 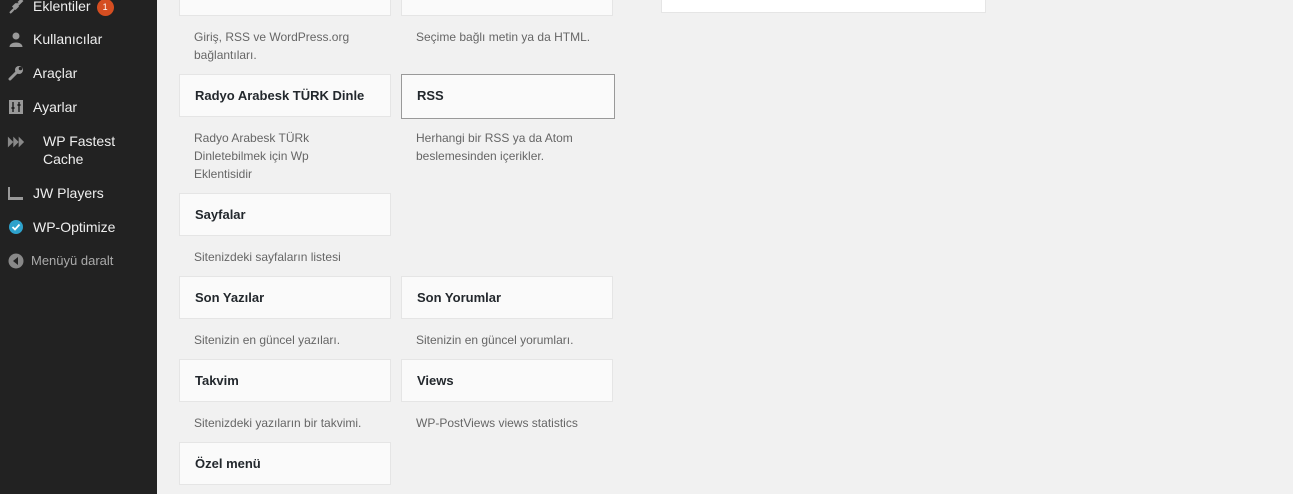 I want to click on sidebar-item-wp-fastest-cache: WP Fastest Cache, so click(x=78, y=151).